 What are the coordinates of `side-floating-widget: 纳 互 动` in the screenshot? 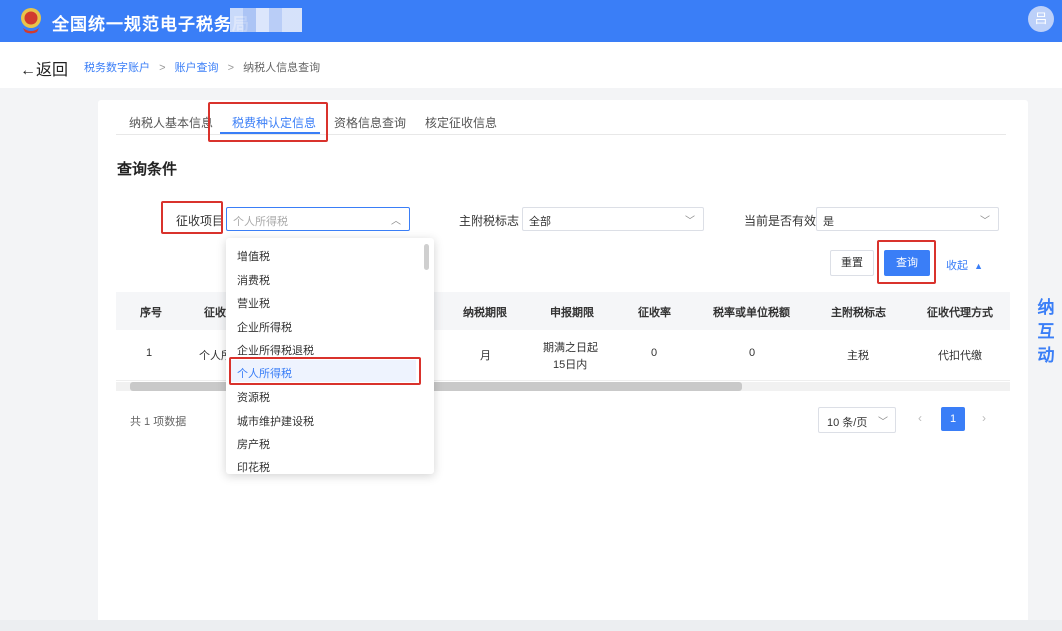 It's located at (1046, 332).